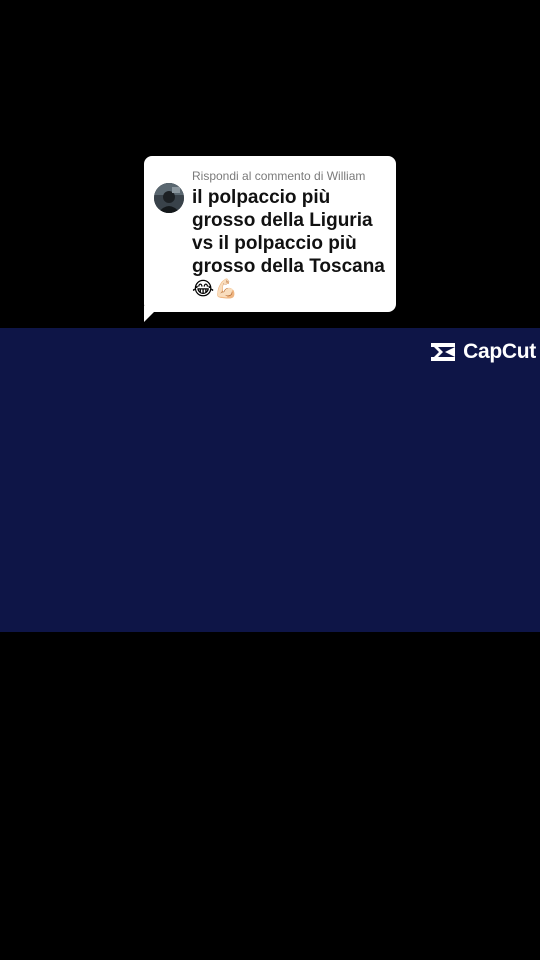 This screenshot has width=540, height=960. Describe the element at coordinates (215, 289) in the screenshot. I see `comment-emojis: 😂💪🏻` at that location.